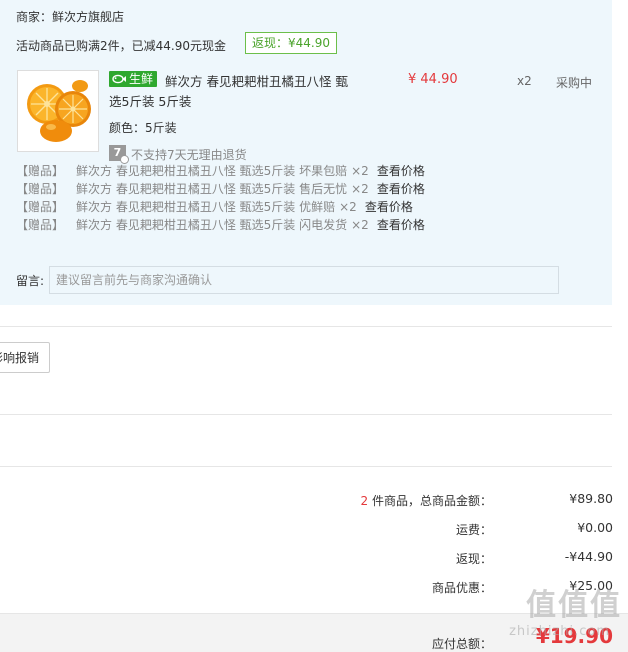 This screenshot has width=628, height=652. I want to click on watermark: 值值值, so click(574, 605).